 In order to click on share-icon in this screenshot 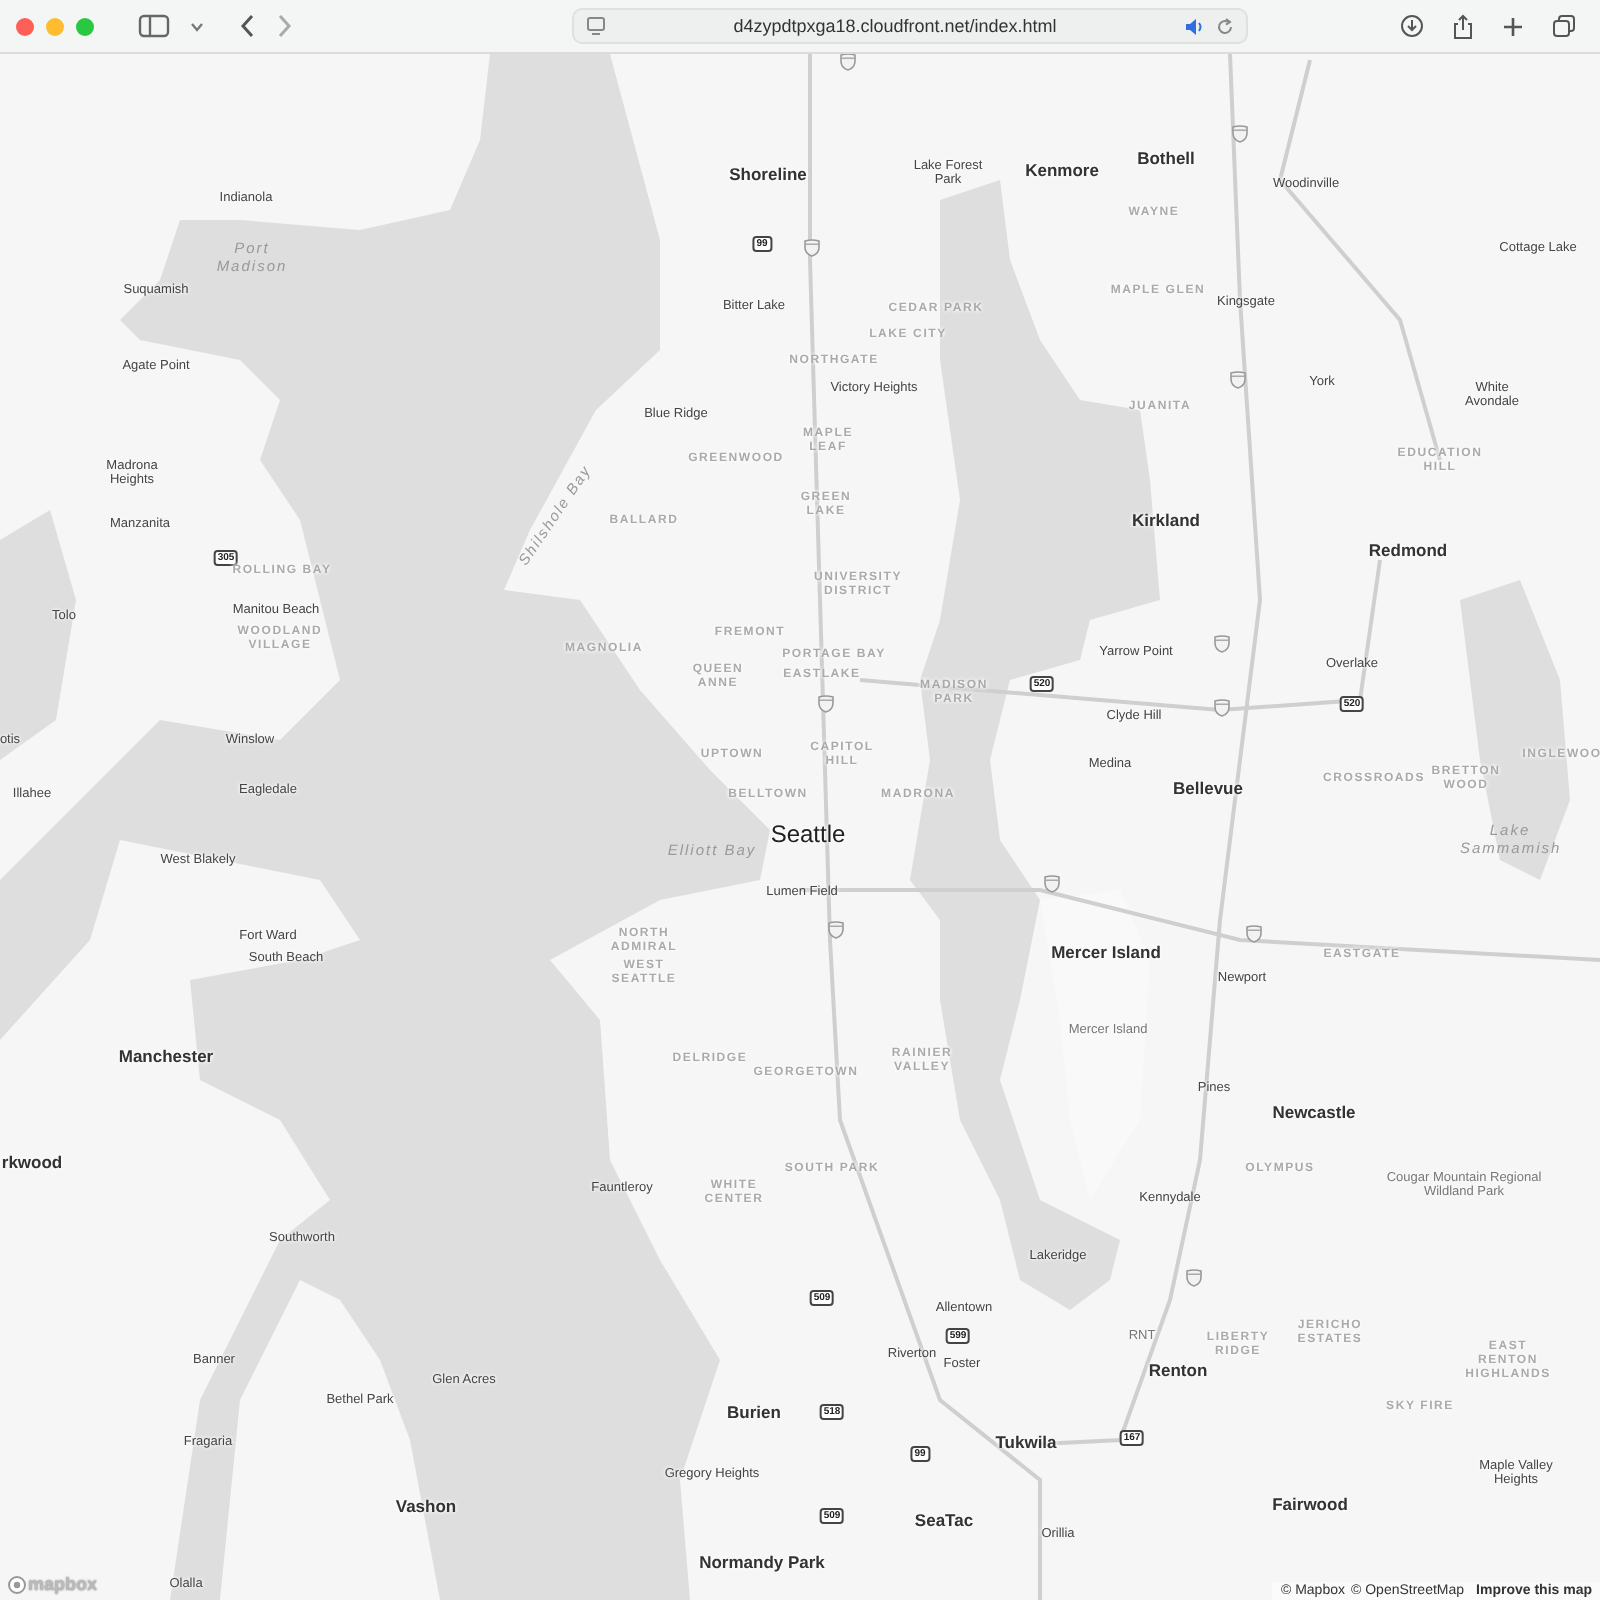, I will do `click(1463, 26)`.